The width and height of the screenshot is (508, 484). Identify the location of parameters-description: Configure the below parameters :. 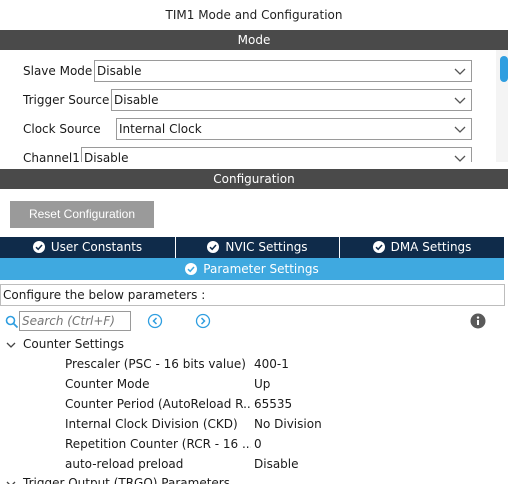
(252, 295).